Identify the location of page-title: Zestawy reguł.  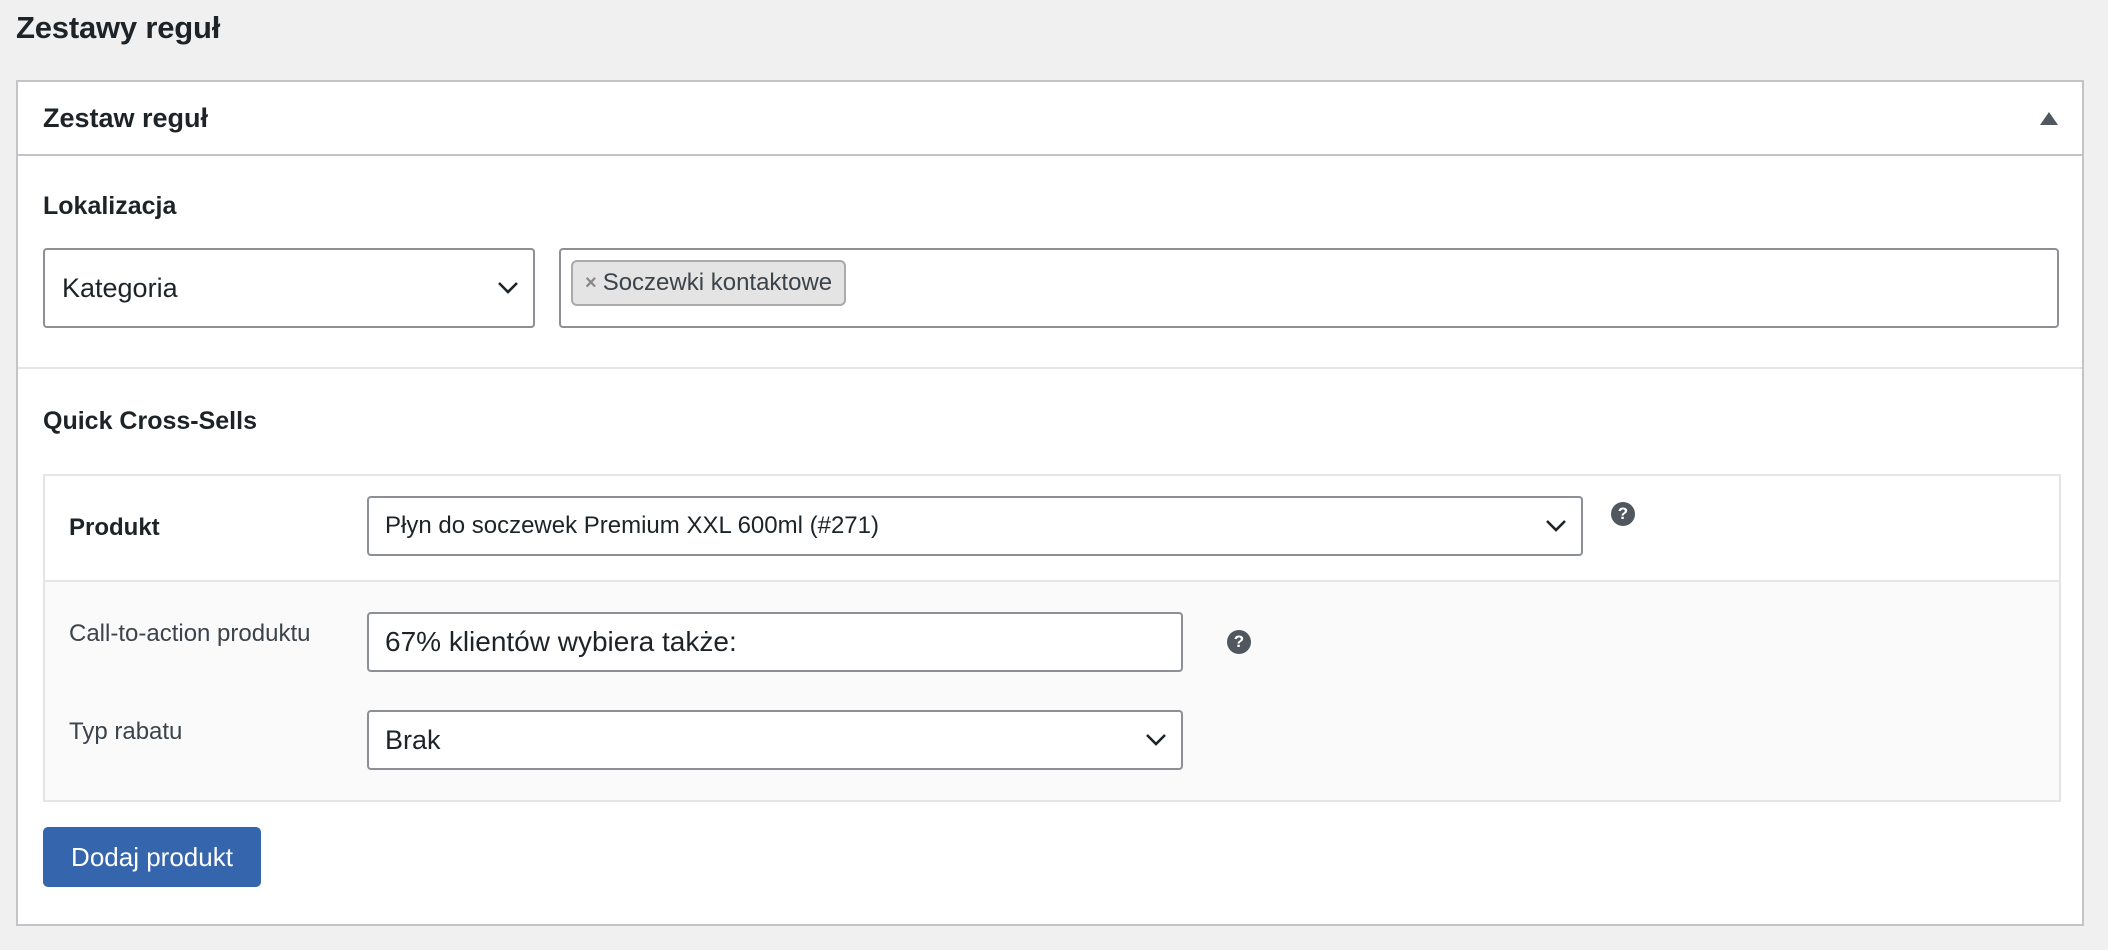
(118, 27).